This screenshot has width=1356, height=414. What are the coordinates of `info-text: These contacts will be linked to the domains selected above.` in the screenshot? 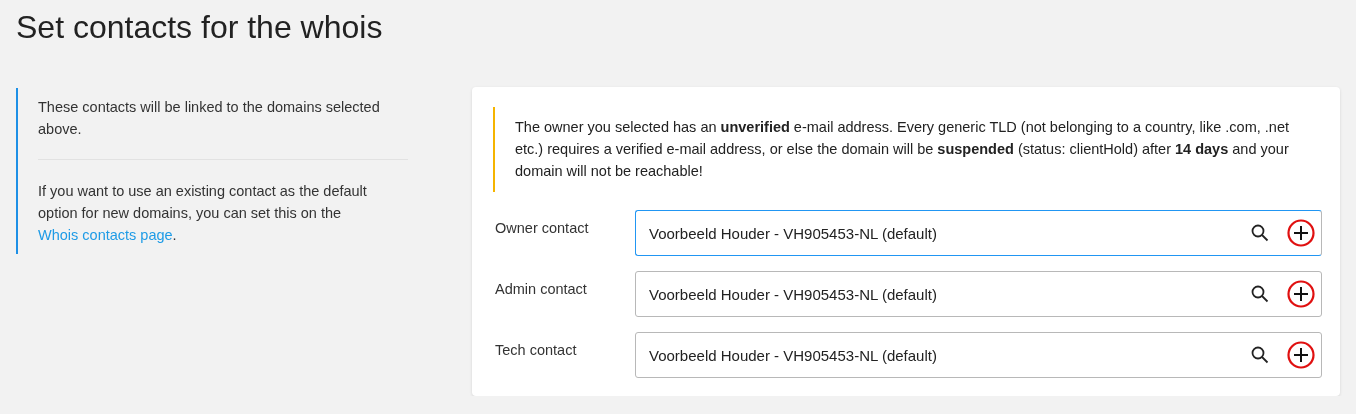 It's located at (209, 118).